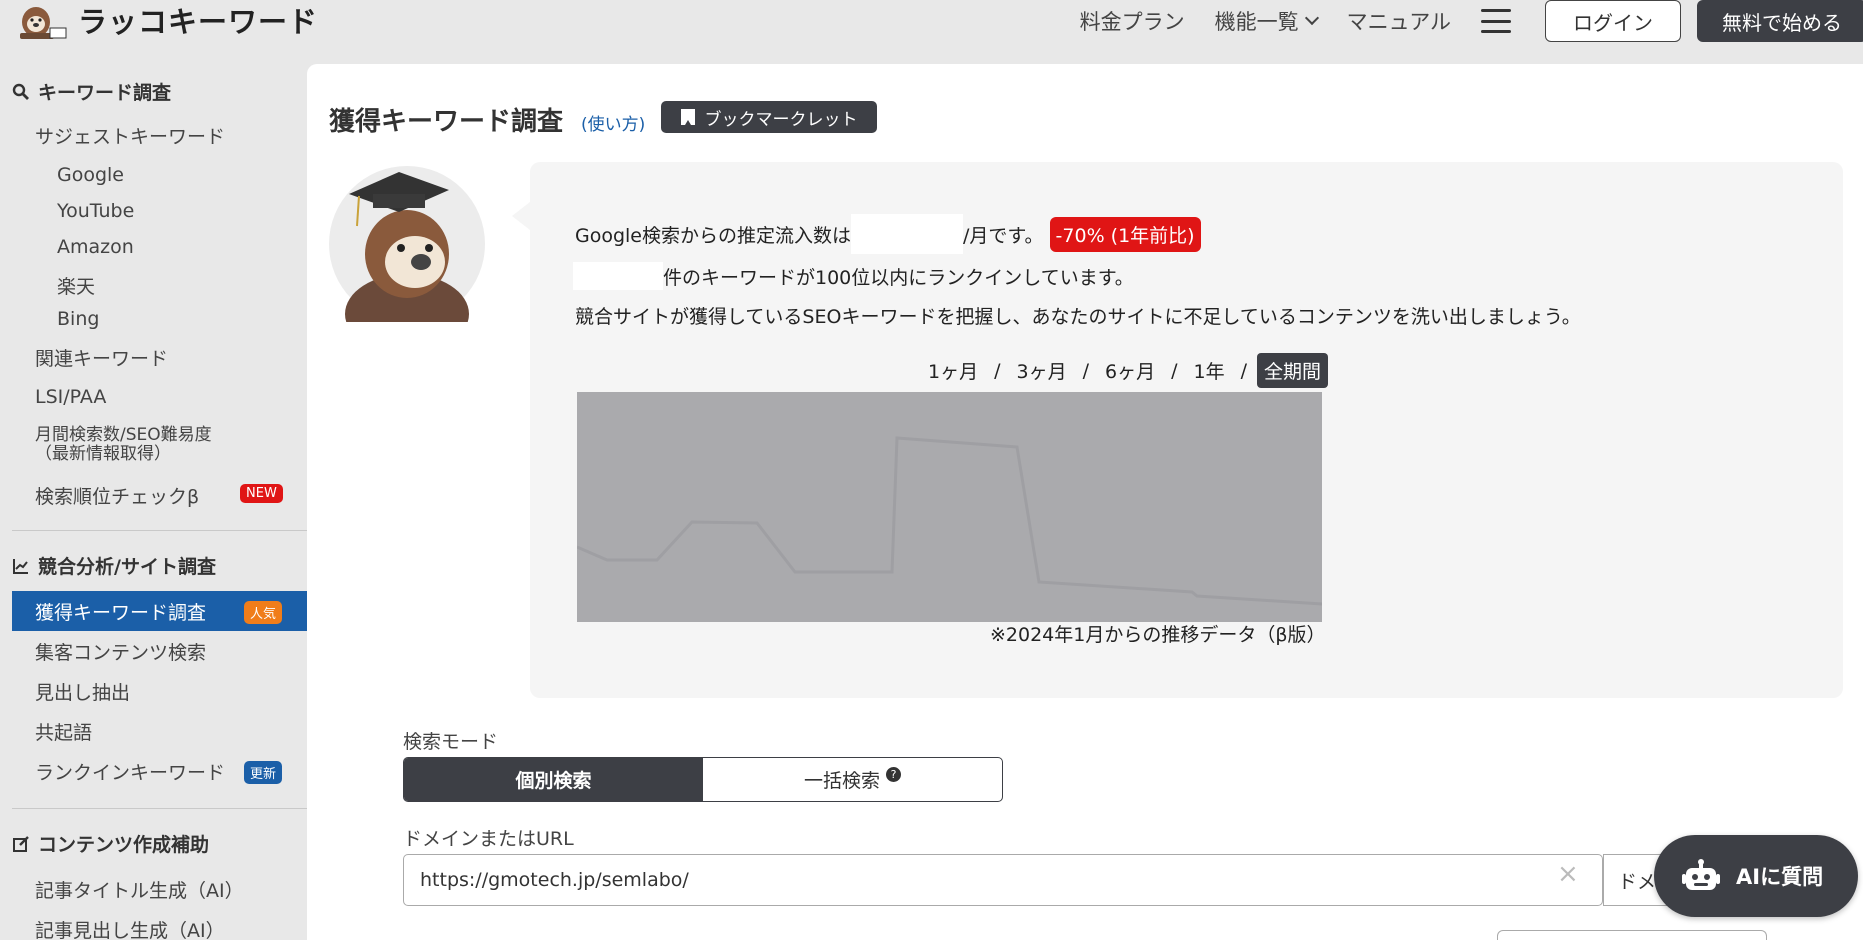 The width and height of the screenshot is (1863, 940). I want to click on sidebar-item-cooccur: 共起語, so click(63, 731).